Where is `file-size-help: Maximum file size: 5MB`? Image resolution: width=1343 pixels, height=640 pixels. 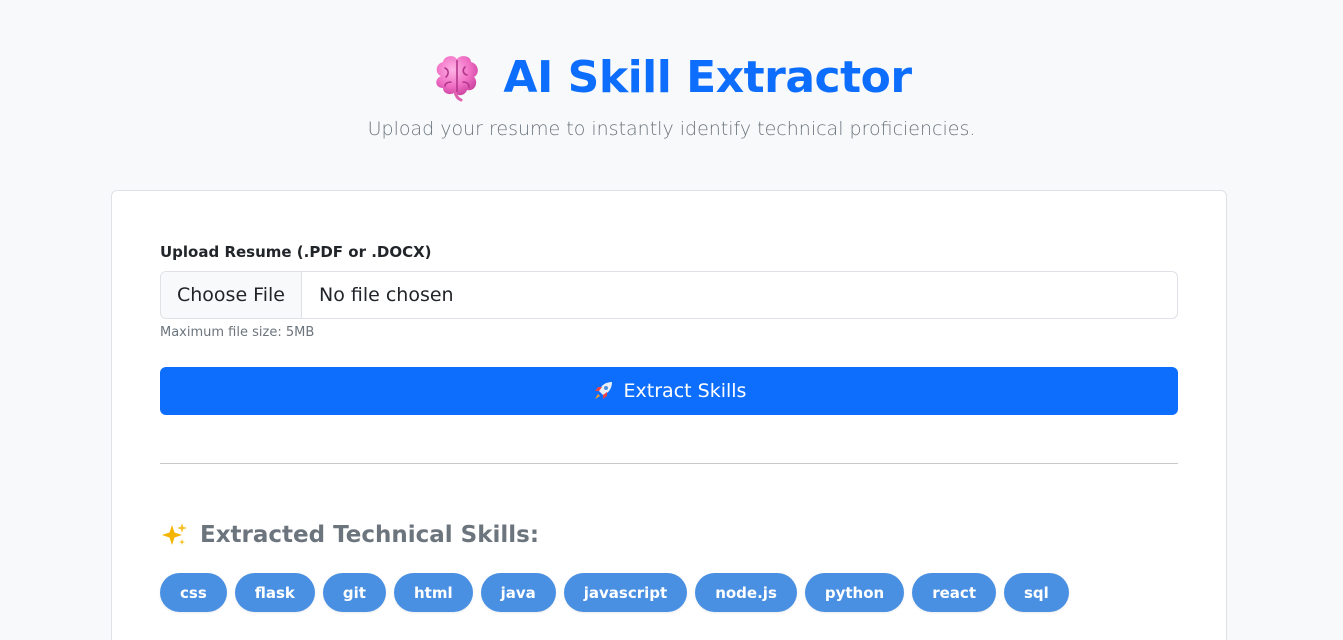
file-size-help: Maximum file size: 5MB is located at coordinates (237, 332).